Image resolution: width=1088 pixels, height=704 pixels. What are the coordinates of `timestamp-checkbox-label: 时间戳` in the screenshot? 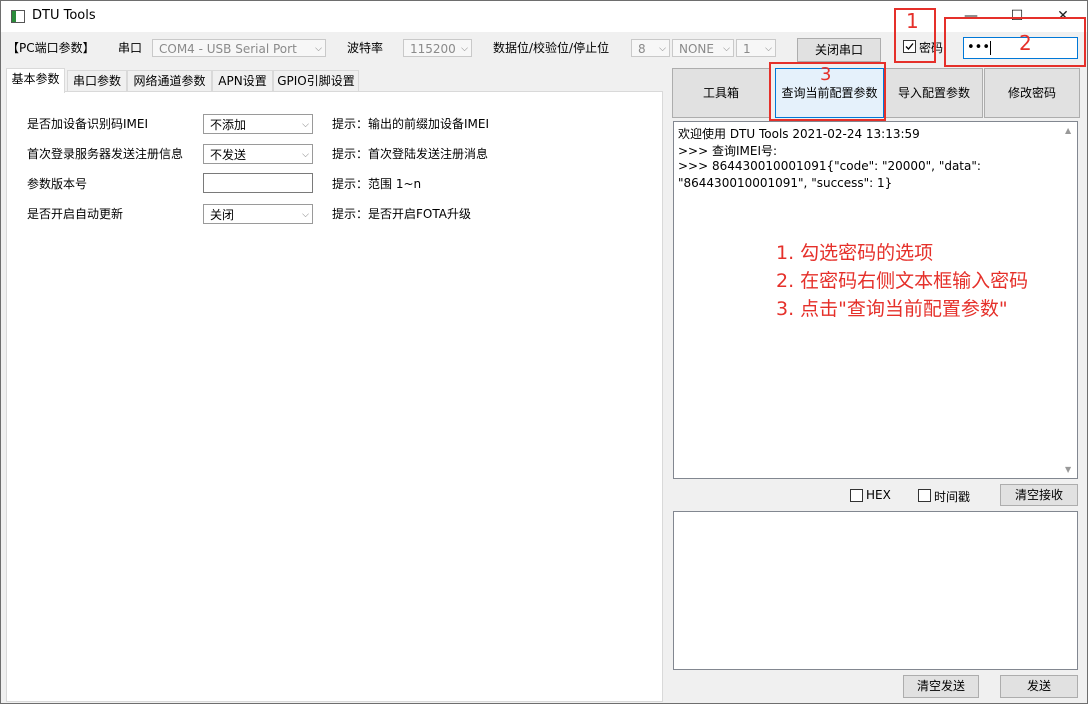 It's located at (952, 497).